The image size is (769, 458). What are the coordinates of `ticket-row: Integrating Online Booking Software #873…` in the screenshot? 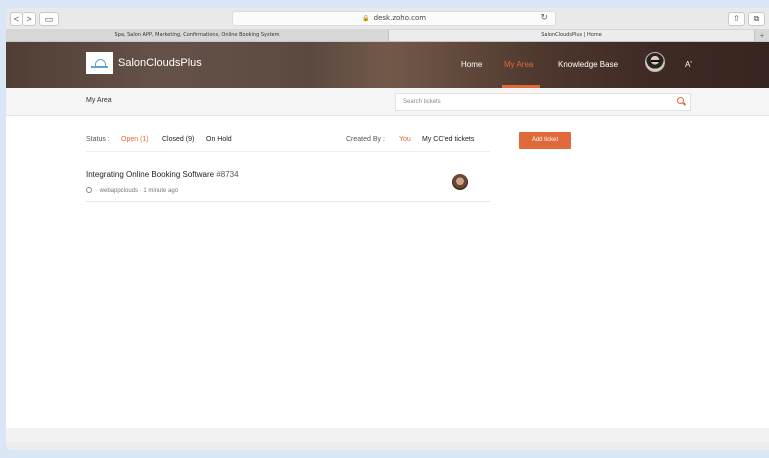 It's located at (288, 183).